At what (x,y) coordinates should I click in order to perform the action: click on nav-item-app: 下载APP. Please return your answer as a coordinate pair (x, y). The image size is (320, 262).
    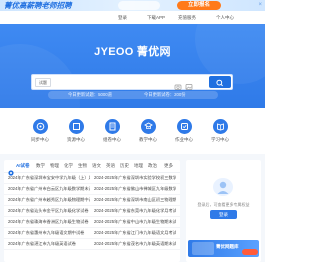
    Looking at the image, I should click on (156, 17).